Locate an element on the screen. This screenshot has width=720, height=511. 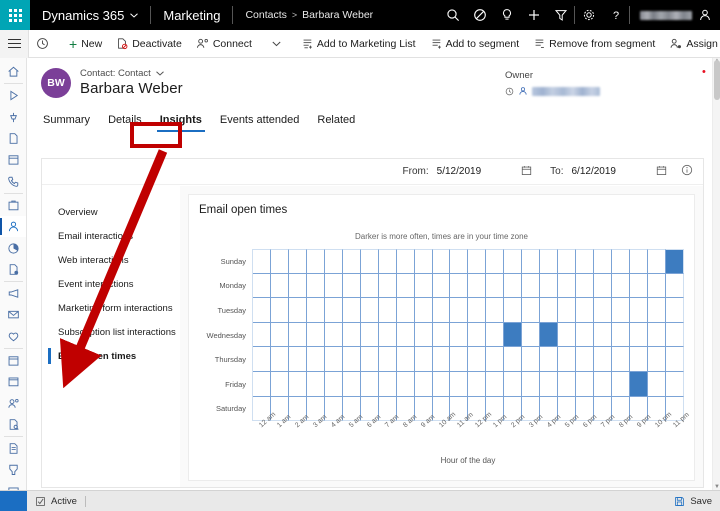
scroll-thumb is located at coordinates (717, 80).